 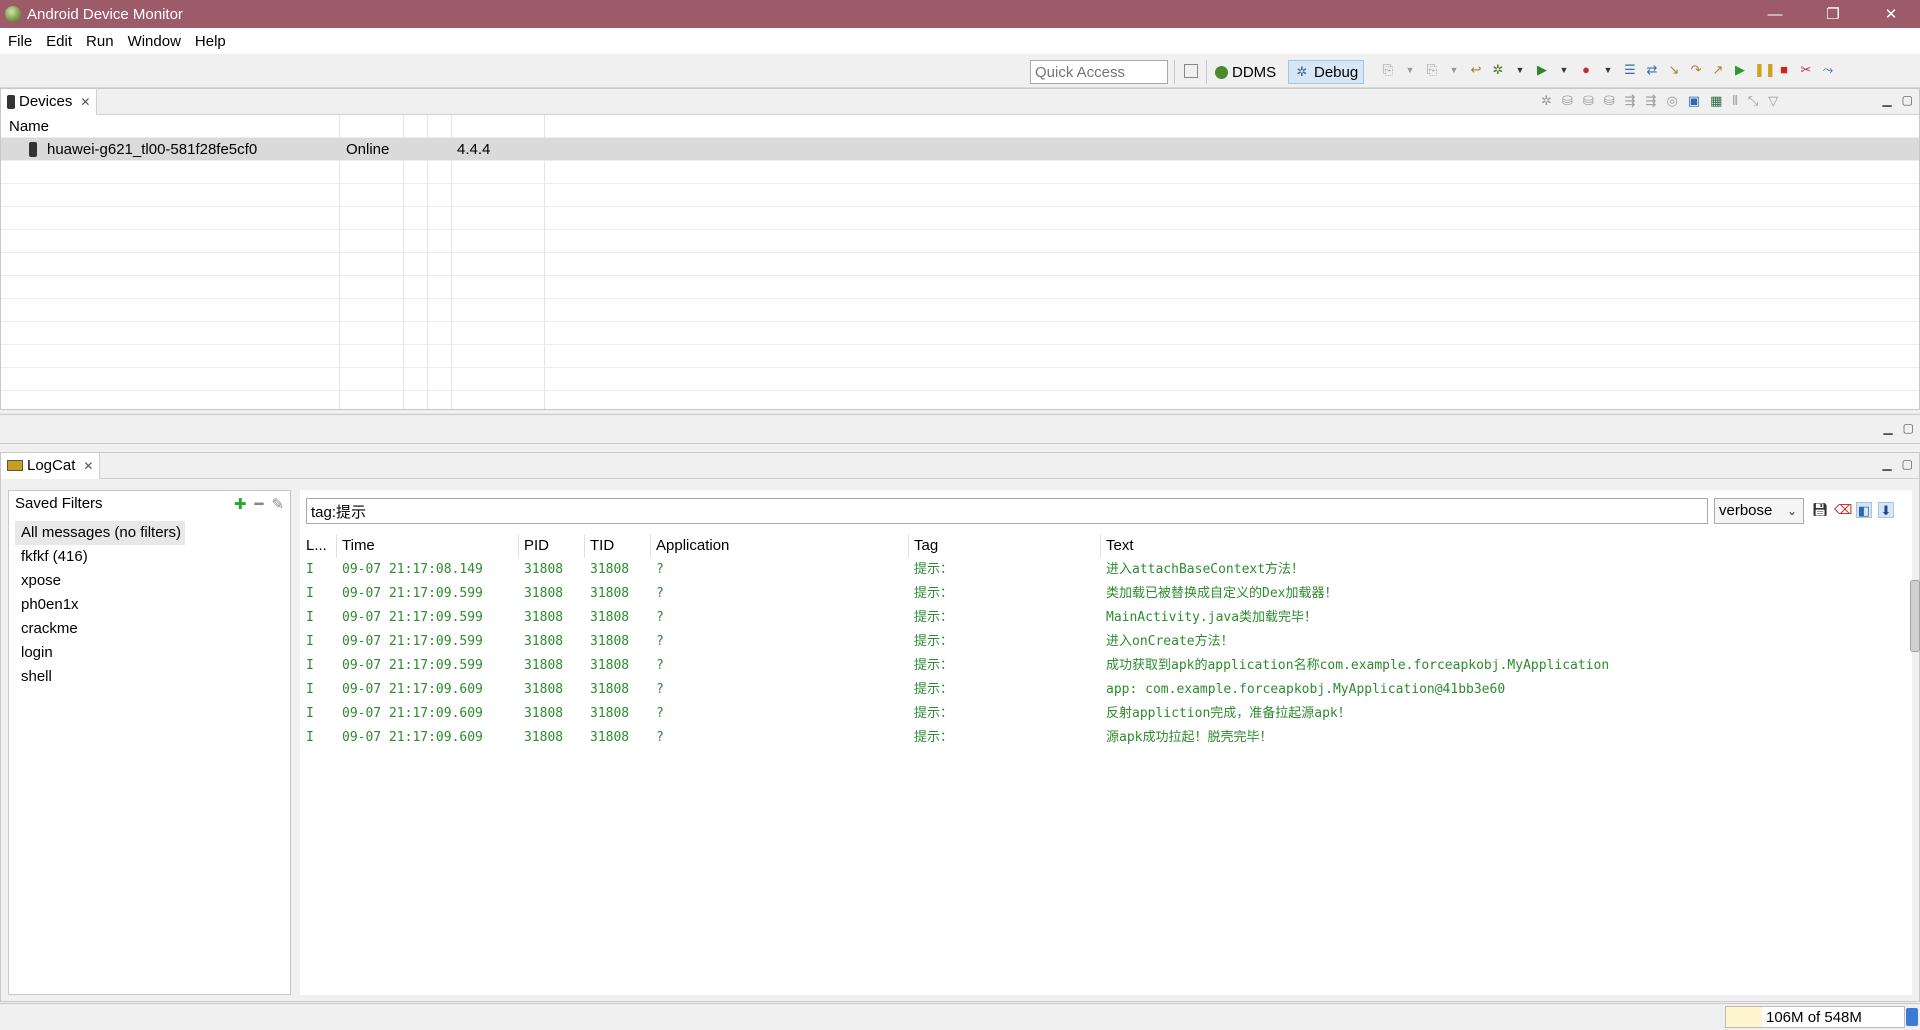 I want to click on debug-icon: ✲, so click(x=1498, y=70).